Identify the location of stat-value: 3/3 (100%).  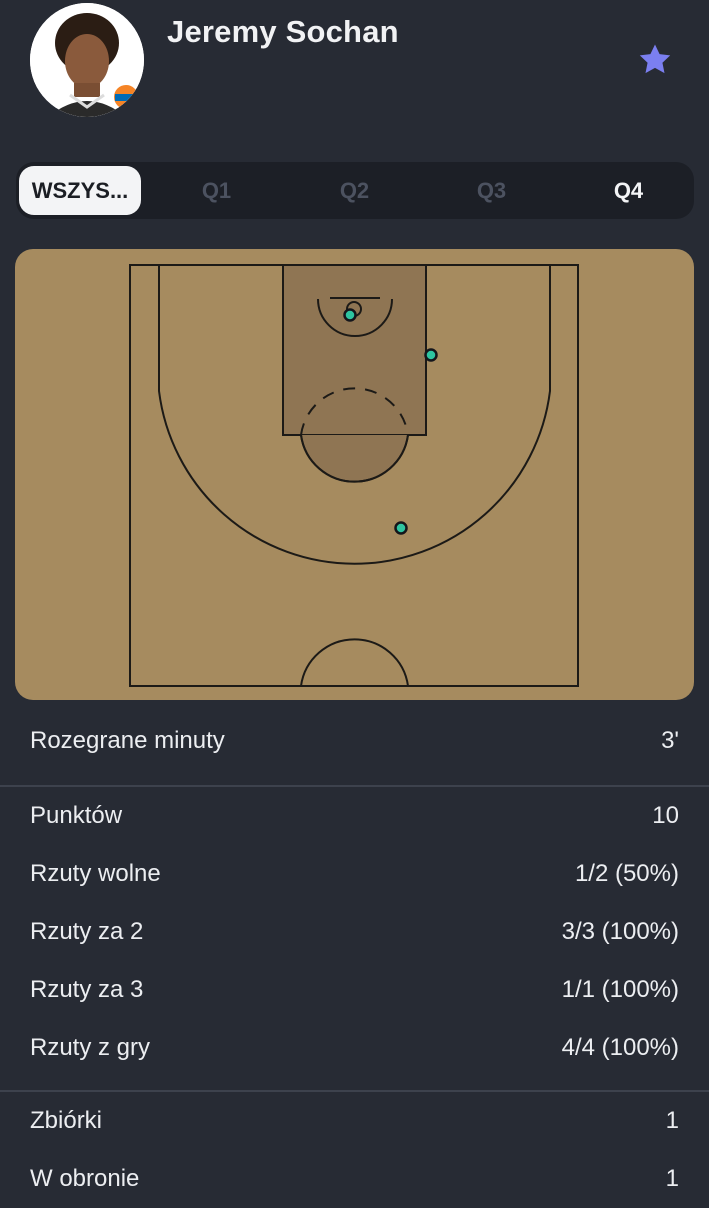
(620, 931).